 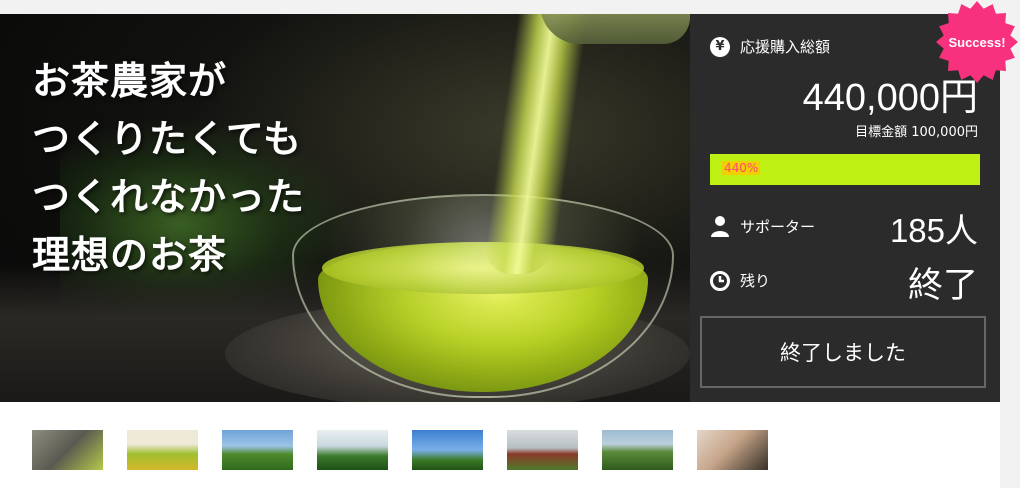 I want to click on top-strip, so click(x=500, y=7).